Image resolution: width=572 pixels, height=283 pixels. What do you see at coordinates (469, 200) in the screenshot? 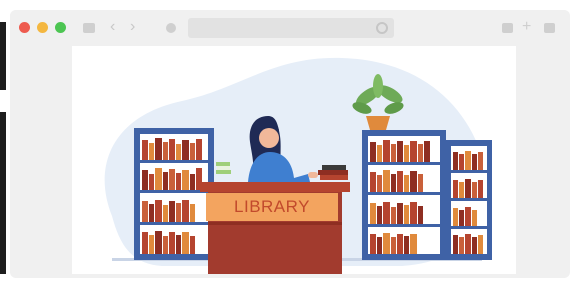
I see `far-right-bookshelf` at bounding box center [469, 200].